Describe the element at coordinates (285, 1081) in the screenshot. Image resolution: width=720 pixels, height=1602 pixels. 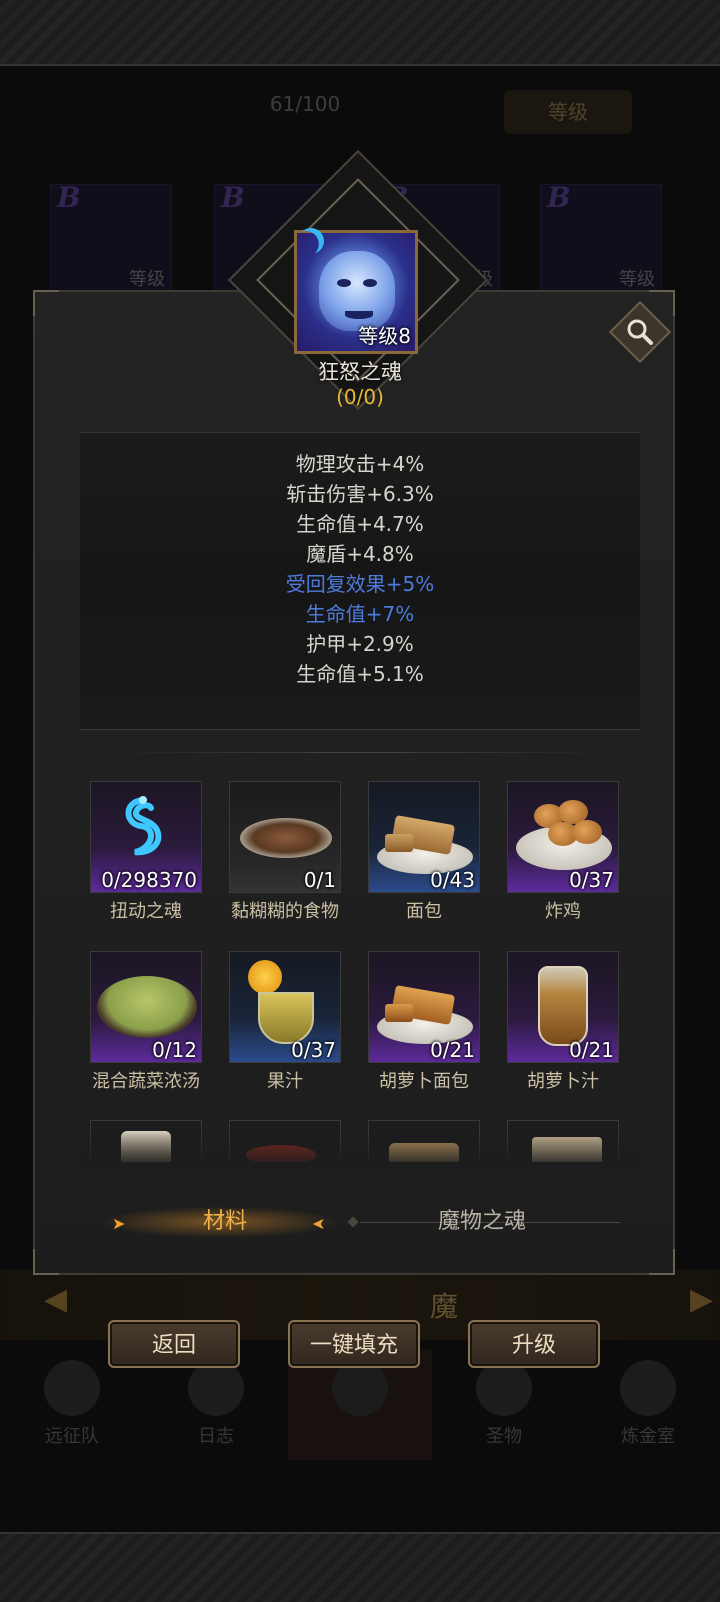
I see `material-name: 果汁` at that location.